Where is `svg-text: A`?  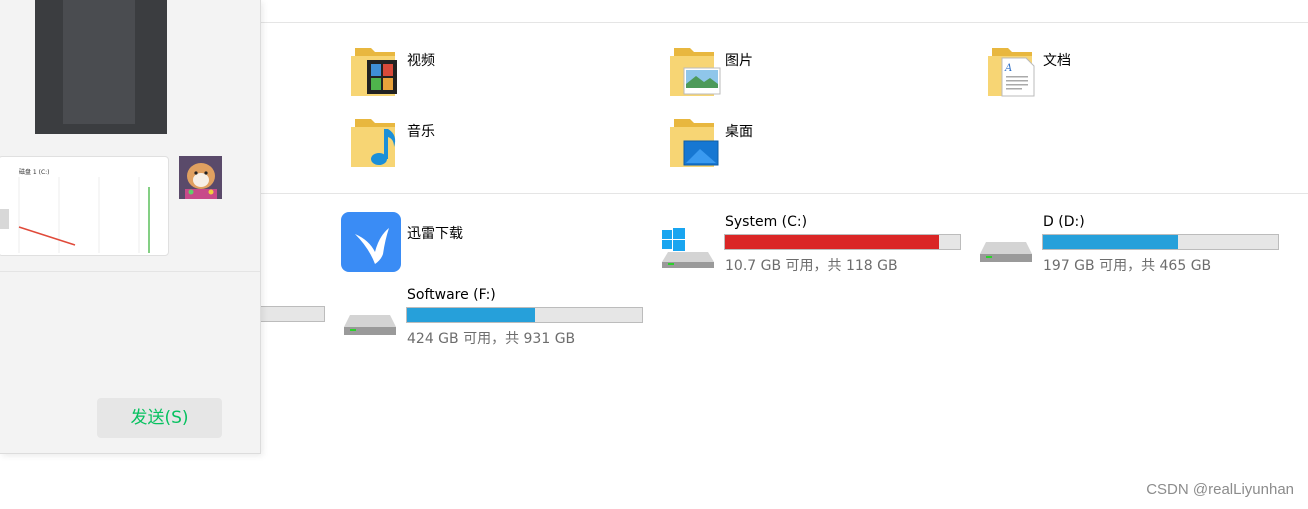
svg-text: A is located at coordinates (1008, 68).